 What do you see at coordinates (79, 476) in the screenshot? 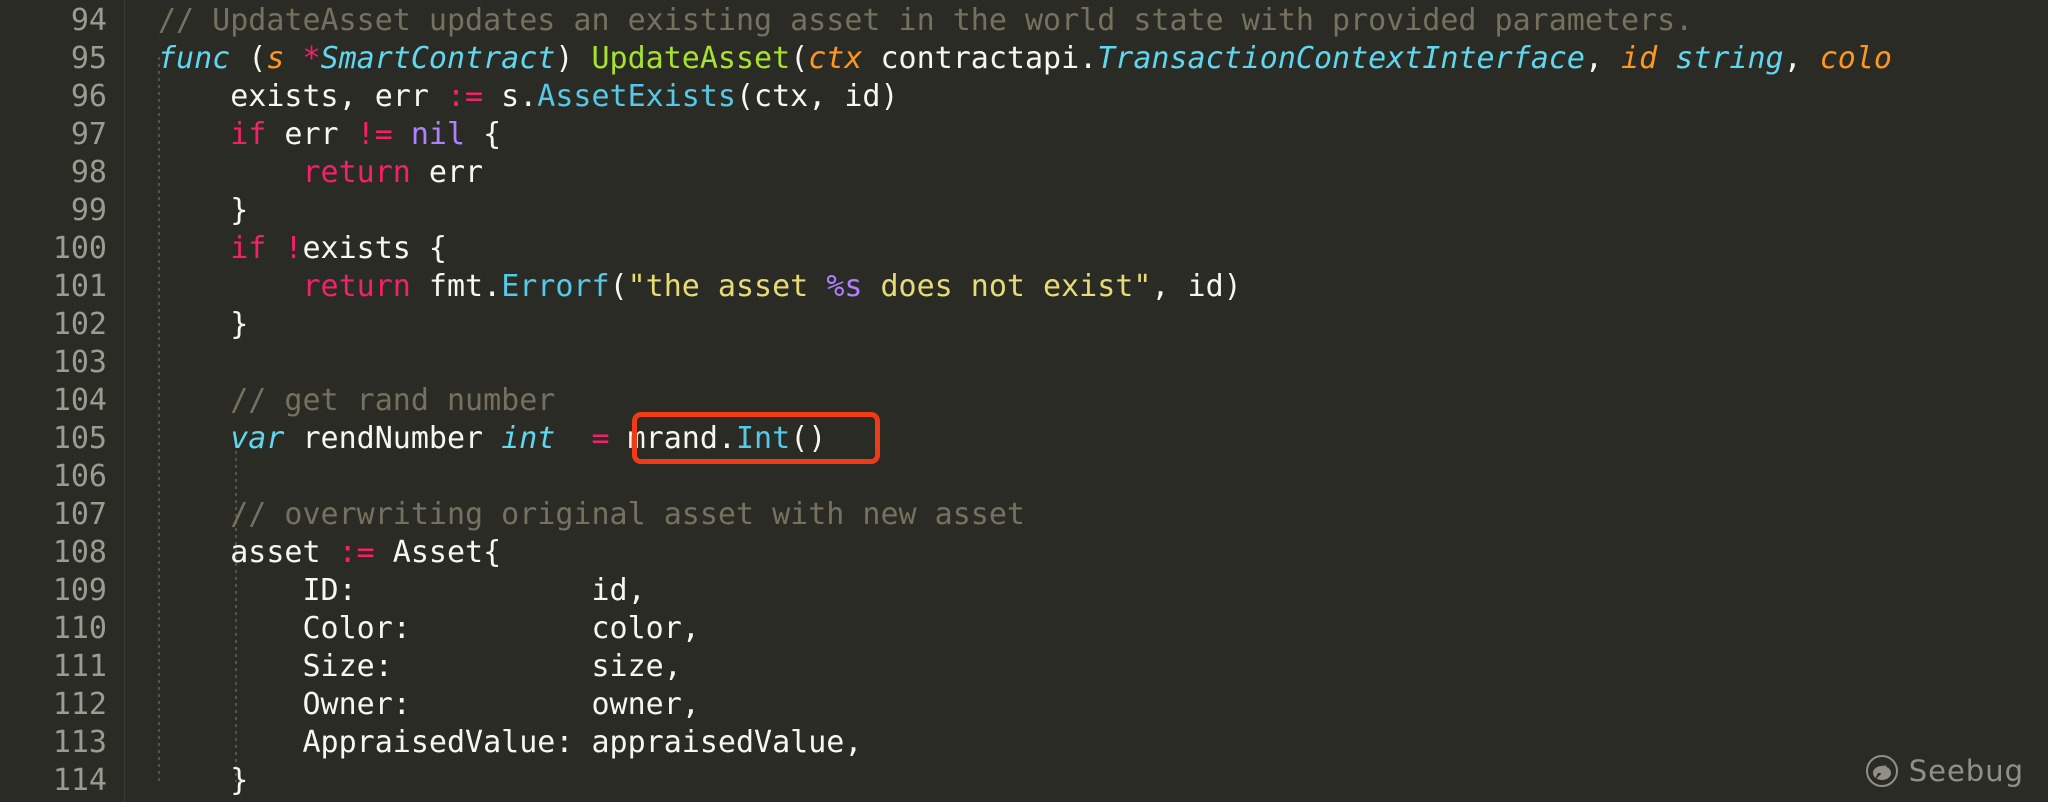
I see `line-number: 106` at bounding box center [79, 476].